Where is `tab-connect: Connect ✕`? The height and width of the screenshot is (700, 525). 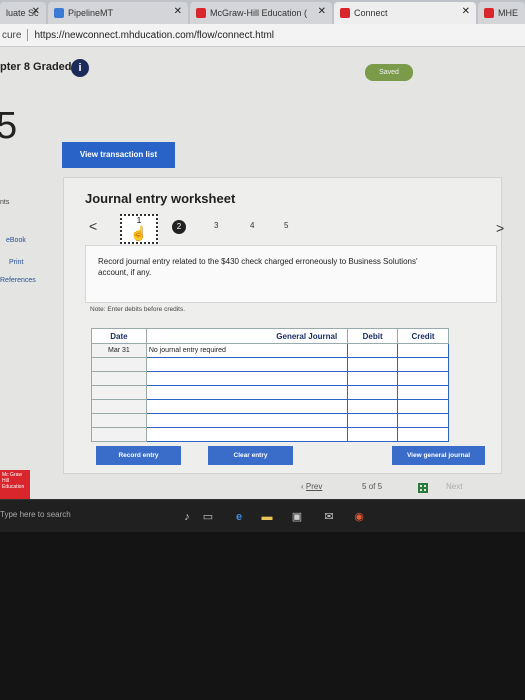 tab-connect: Connect ✕ is located at coordinates (405, 13).